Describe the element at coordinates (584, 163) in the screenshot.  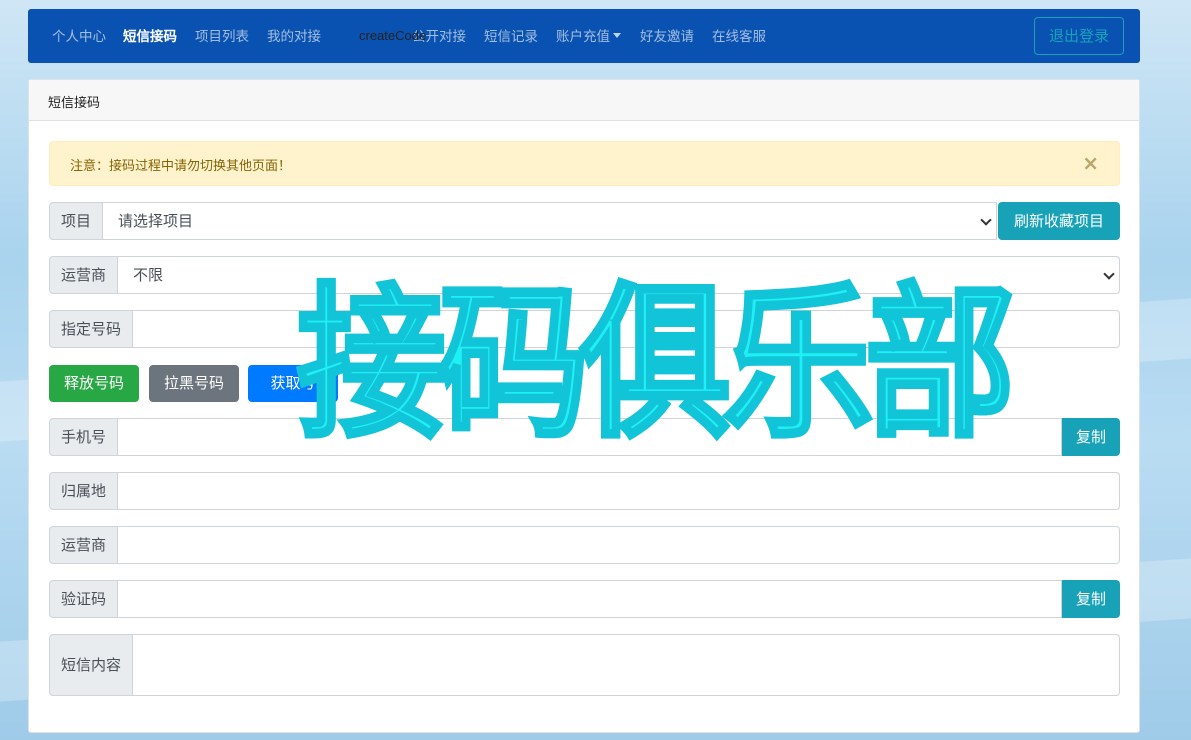
I see `warning-alert: 注意：接码过程中请勿切换其他页面！ ×` at that location.